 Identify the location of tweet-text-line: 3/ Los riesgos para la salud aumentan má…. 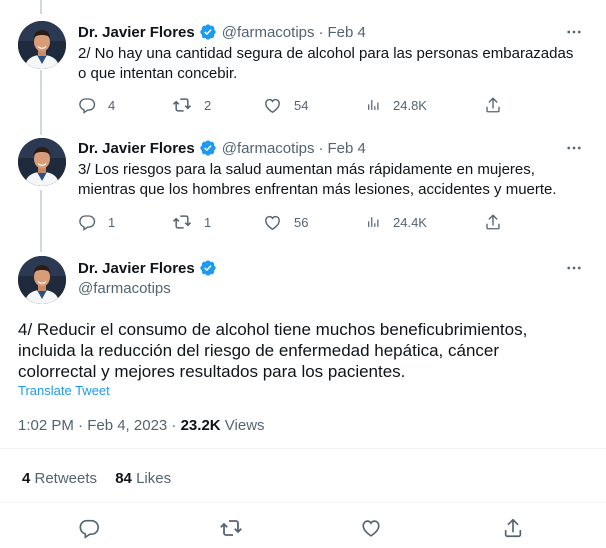
(306, 169).